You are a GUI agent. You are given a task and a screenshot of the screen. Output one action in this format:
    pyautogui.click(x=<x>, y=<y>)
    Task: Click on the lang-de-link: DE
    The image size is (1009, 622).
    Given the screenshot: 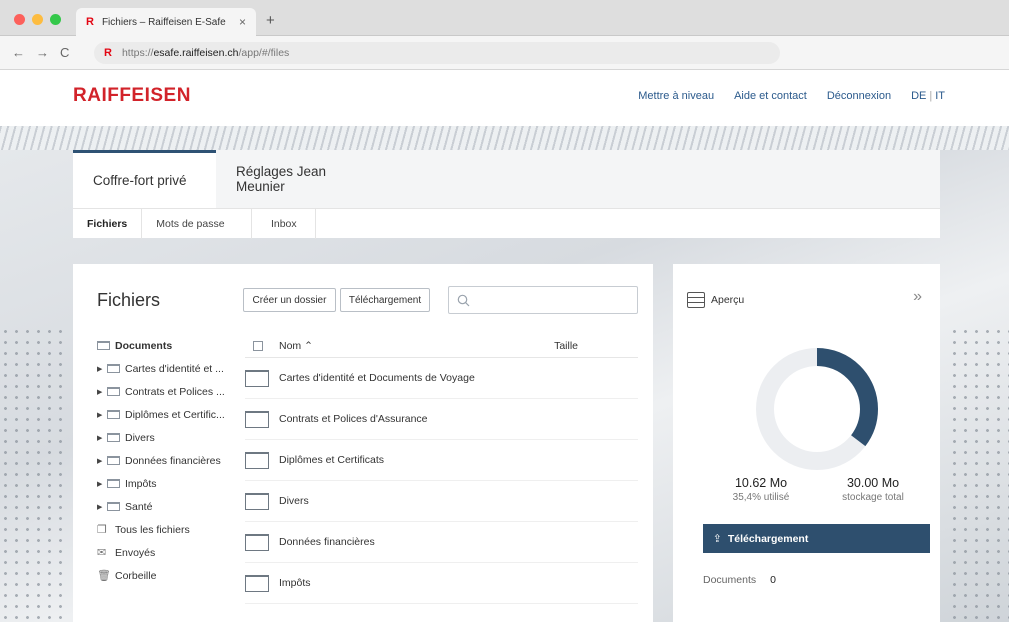 What is the action you would take?
    pyautogui.click(x=918, y=96)
    